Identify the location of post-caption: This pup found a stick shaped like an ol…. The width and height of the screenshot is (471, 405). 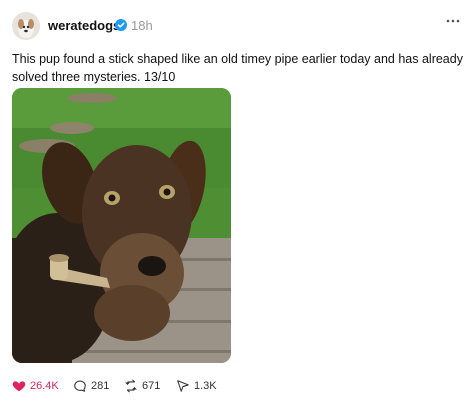
(237, 68).